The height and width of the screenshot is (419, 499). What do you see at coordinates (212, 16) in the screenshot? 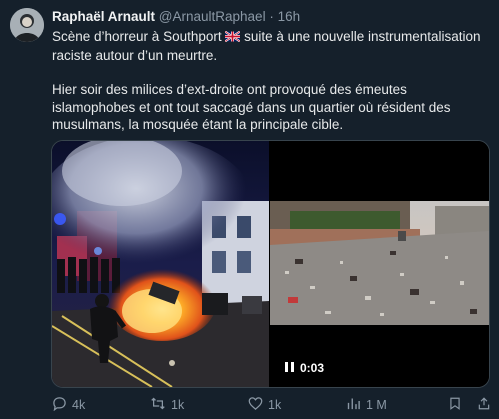
I see `author-handle: @ArnaultRaphael` at bounding box center [212, 16].